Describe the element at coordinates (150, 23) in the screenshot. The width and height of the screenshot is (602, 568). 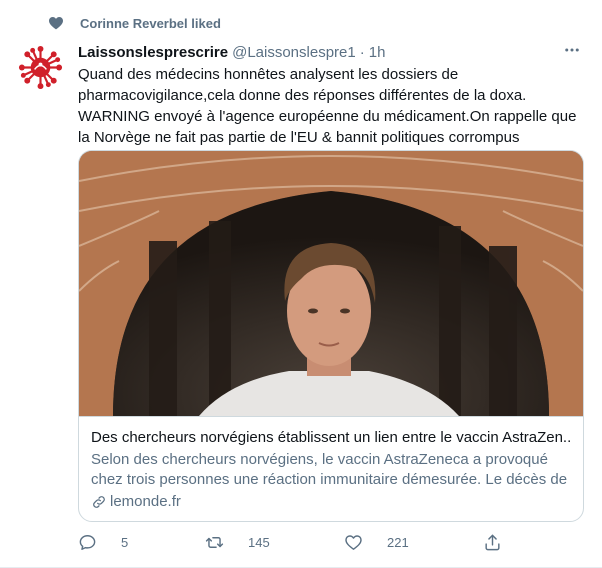
I see `social-context-text: Corinne Reverbel liked` at that location.